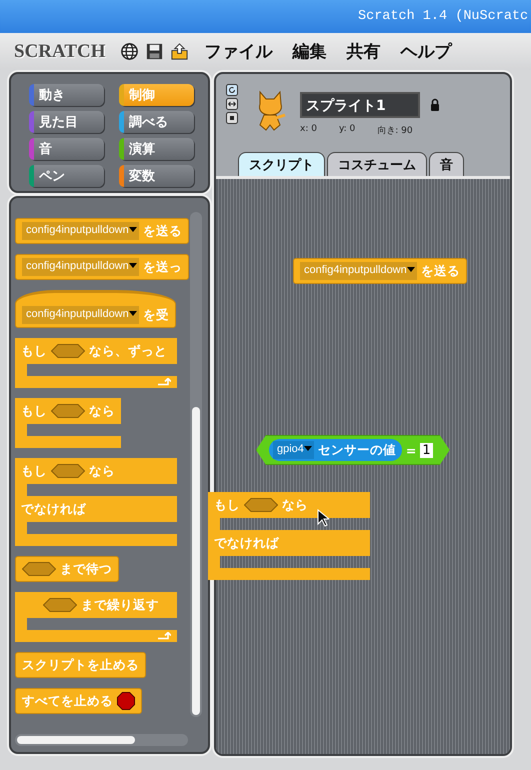  I want to click on share-icon, so click(179, 51).